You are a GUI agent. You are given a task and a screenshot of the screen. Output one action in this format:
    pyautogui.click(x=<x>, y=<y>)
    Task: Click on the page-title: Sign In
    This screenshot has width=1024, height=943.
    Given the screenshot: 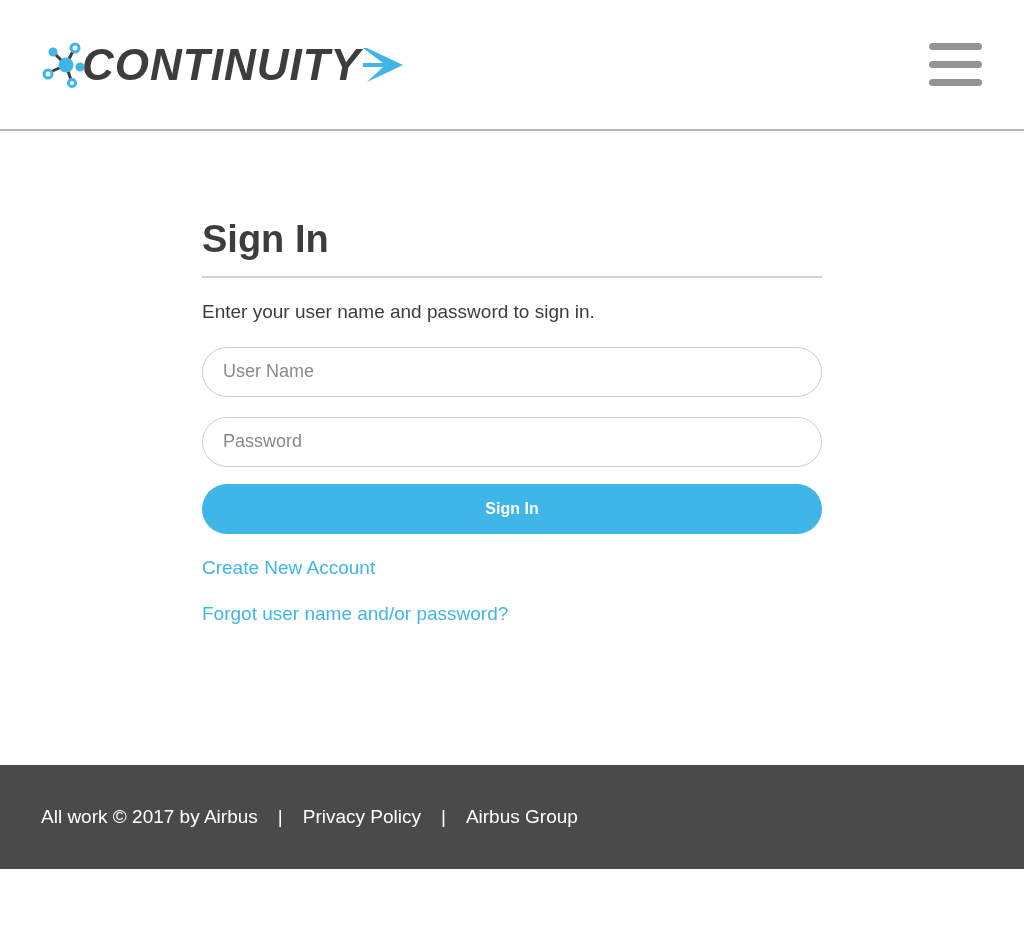 What is the action you would take?
    pyautogui.click(x=512, y=244)
    